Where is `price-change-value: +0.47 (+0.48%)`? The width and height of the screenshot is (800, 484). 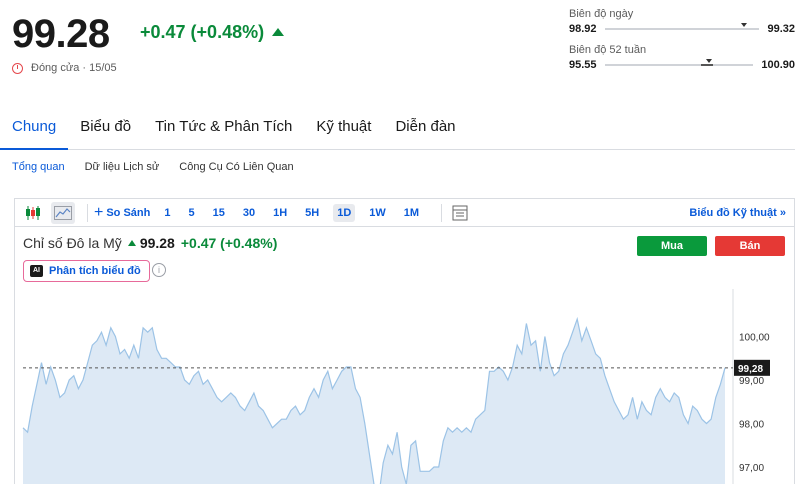
price-change-value: +0.47 (+0.48%) is located at coordinates (202, 32).